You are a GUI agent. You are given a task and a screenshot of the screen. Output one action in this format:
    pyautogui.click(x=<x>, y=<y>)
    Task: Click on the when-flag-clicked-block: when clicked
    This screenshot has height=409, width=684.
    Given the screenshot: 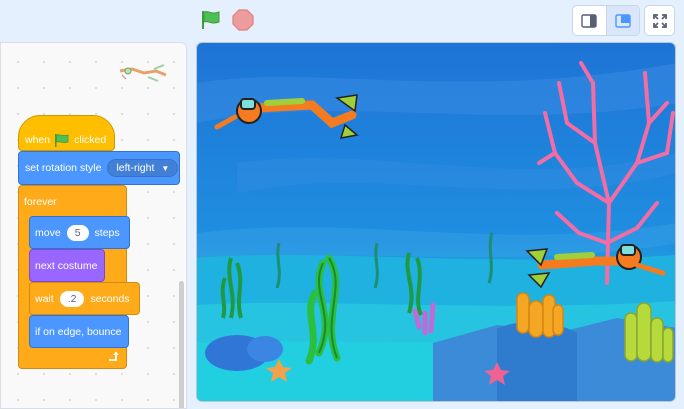 What is the action you would take?
    pyautogui.click(x=66, y=133)
    